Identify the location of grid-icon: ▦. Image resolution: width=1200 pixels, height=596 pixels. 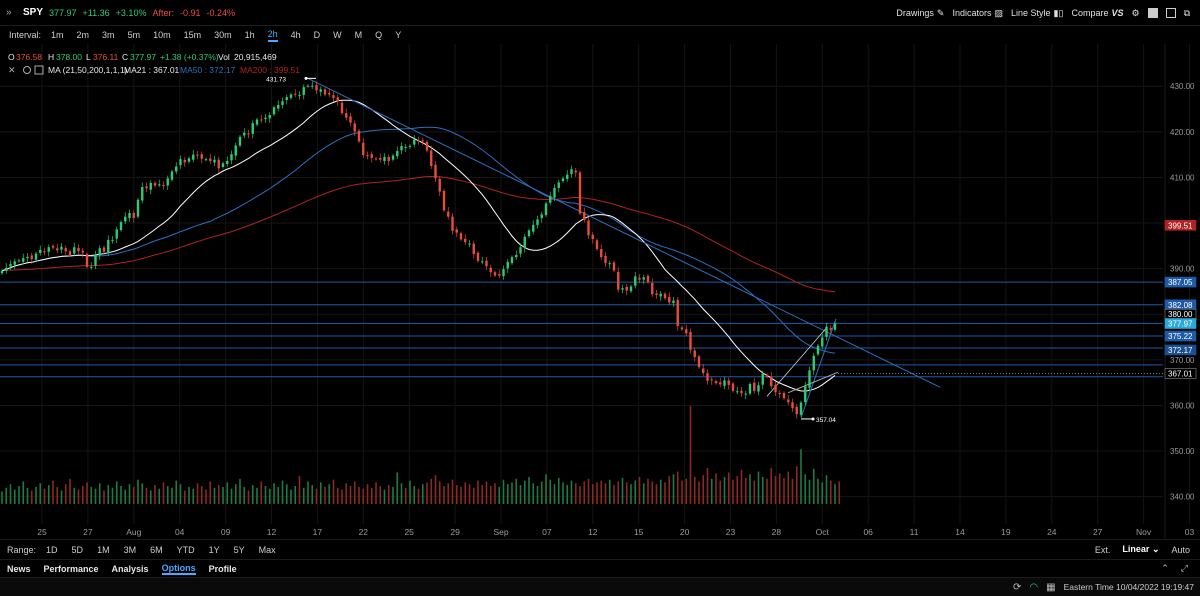
(1050, 587).